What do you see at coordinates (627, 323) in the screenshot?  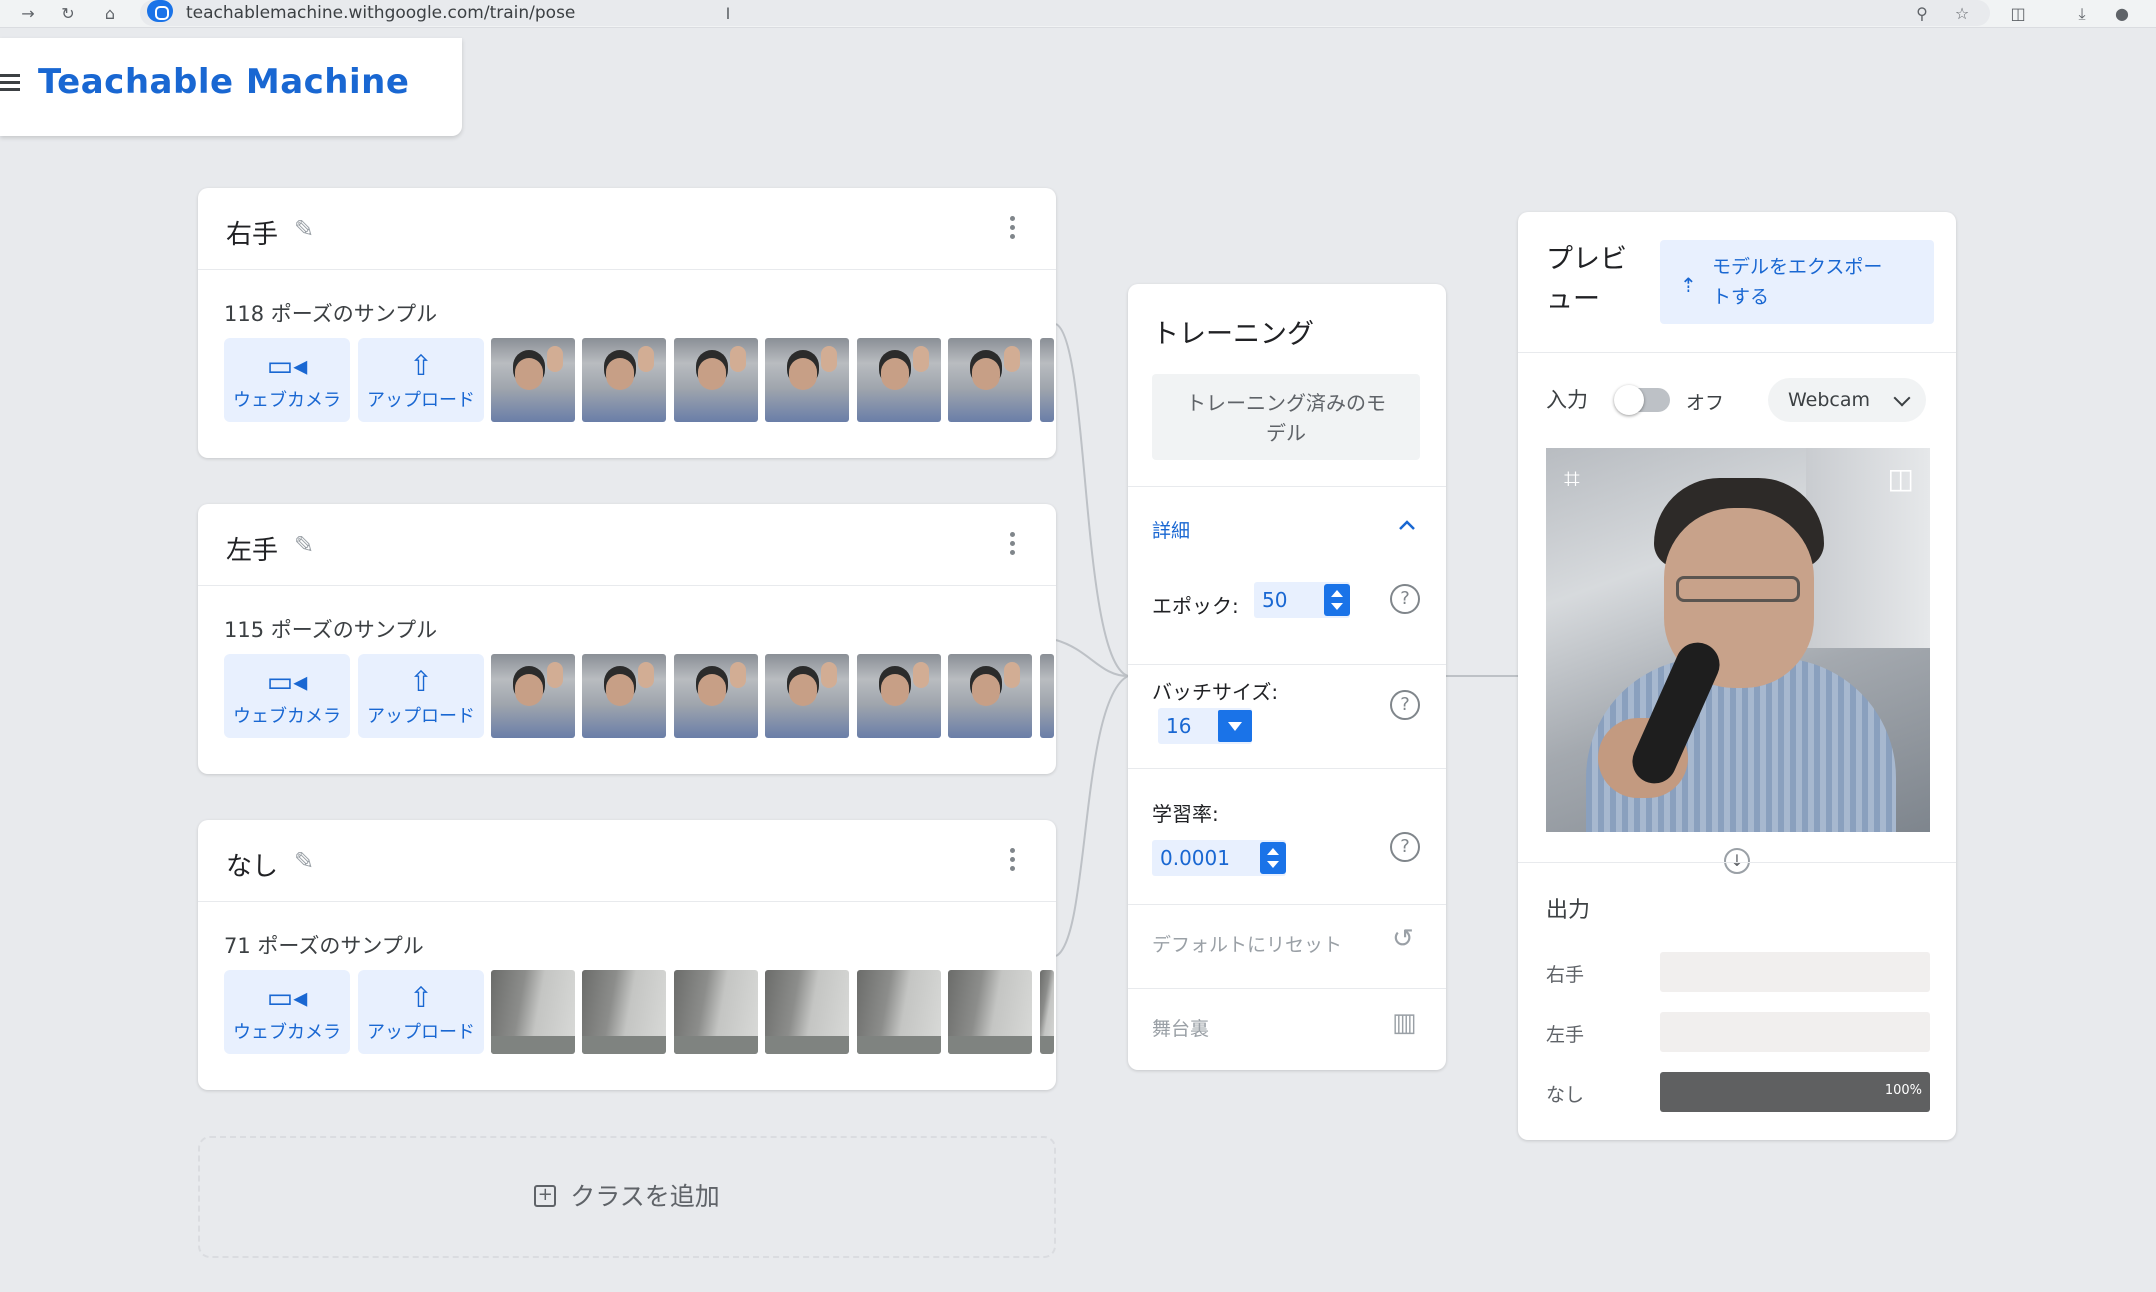 I see `class-card-right-hand: 右手 ✎ 118 ポーズのサンプル ▭◂ ウェブカメラ ⇧ アップロード` at bounding box center [627, 323].